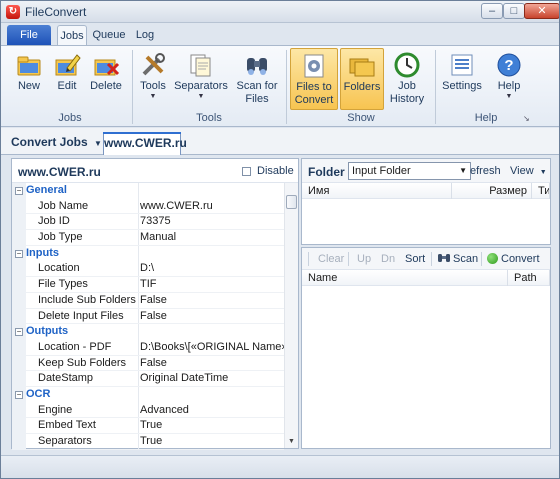 The image size is (560, 479). Describe the element at coordinates (148, 253) in the screenshot. I see `property-category: − Inputs` at that location.